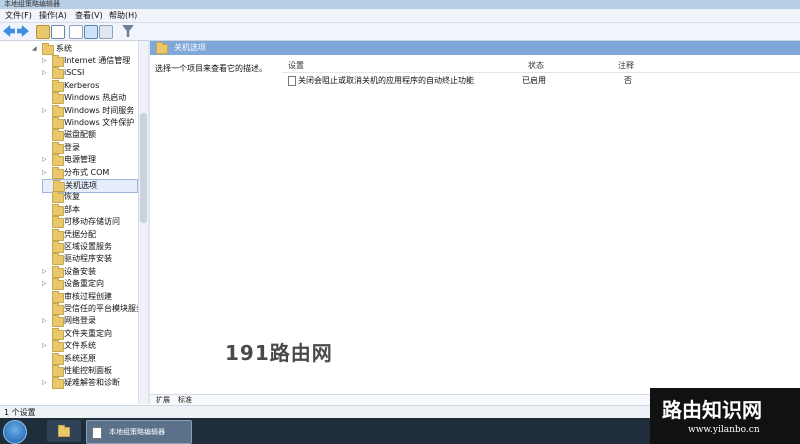 The width and height of the screenshot is (800, 444). I want to click on back-arrow-icon, so click(9, 31).